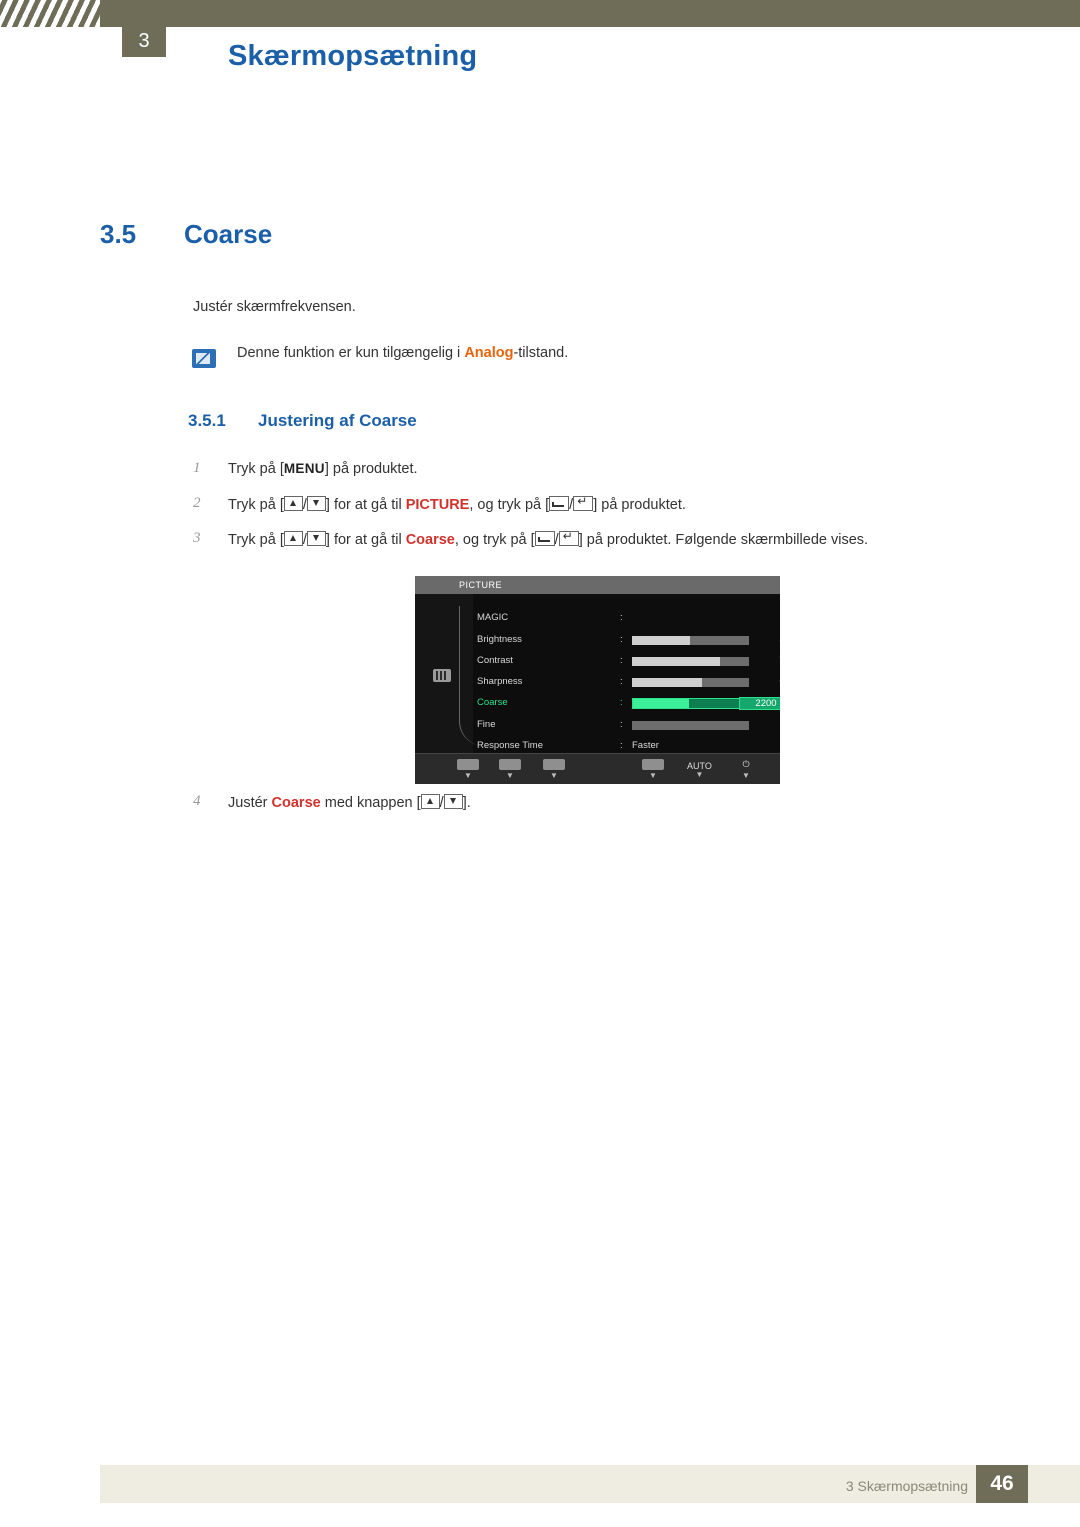 The height and width of the screenshot is (1527, 1080). What do you see at coordinates (500, 681) in the screenshot?
I see `osd-row-label: Sharpness` at bounding box center [500, 681].